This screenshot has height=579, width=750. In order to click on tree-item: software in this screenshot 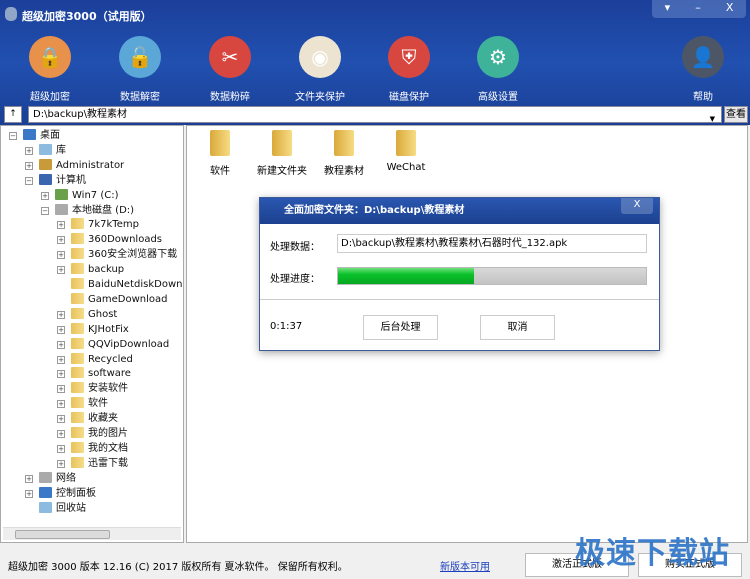, I will do `click(101, 373)`.